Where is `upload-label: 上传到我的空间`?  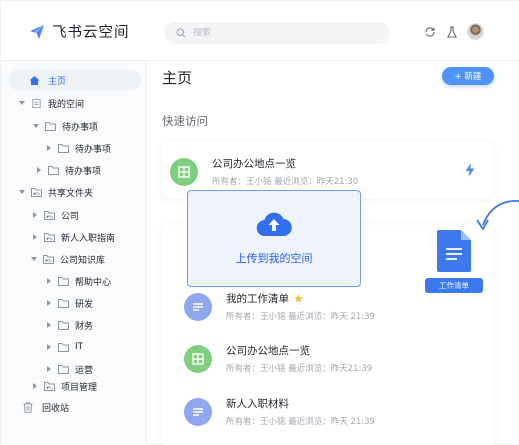
upload-label: 上传到我的空间 is located at coordinates (274, 258).